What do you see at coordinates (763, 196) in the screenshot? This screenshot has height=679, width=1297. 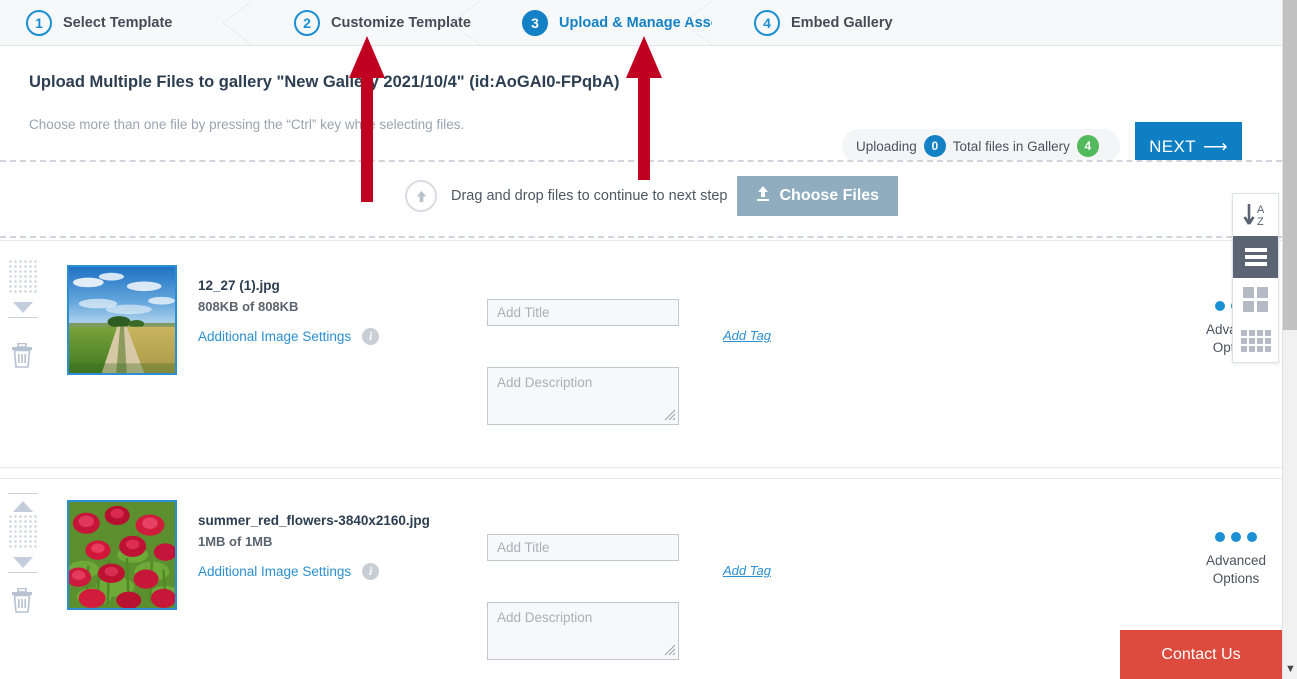 I see `upload-icon` at bounding box center [763, 196].